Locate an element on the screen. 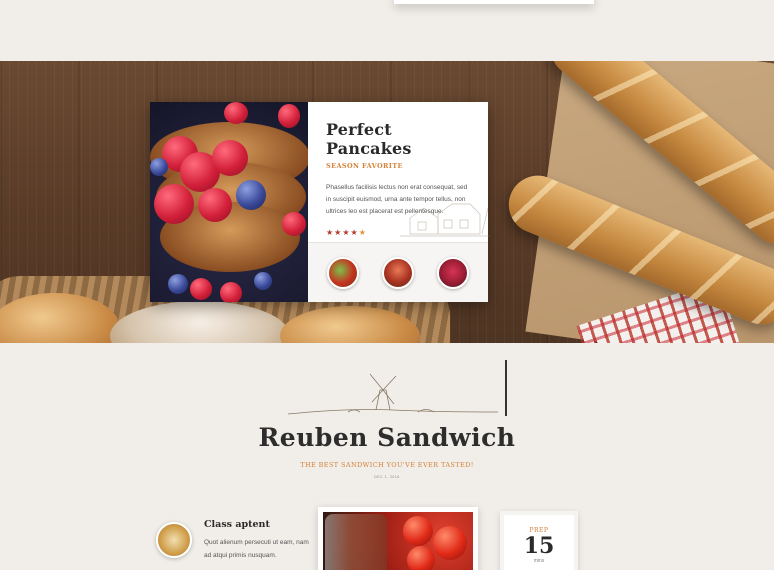 The width and height of the screenshot is (774, 570). jar-image is located at coordinates (356, 542).